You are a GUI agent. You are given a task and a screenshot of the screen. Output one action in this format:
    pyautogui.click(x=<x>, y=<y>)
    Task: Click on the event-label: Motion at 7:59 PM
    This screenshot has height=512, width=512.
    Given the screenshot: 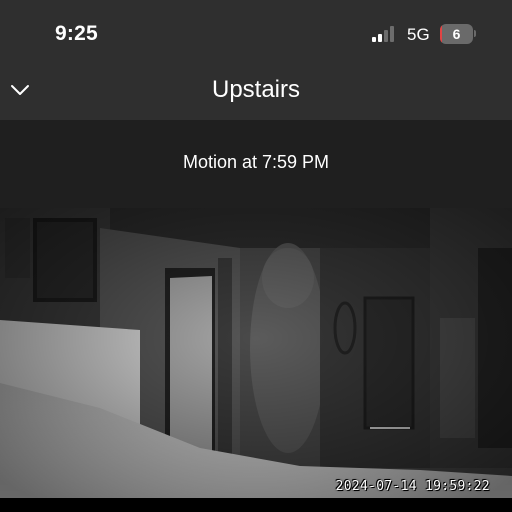 What is the action you would take?
    pyautogui.click(x=256, y=162)
    